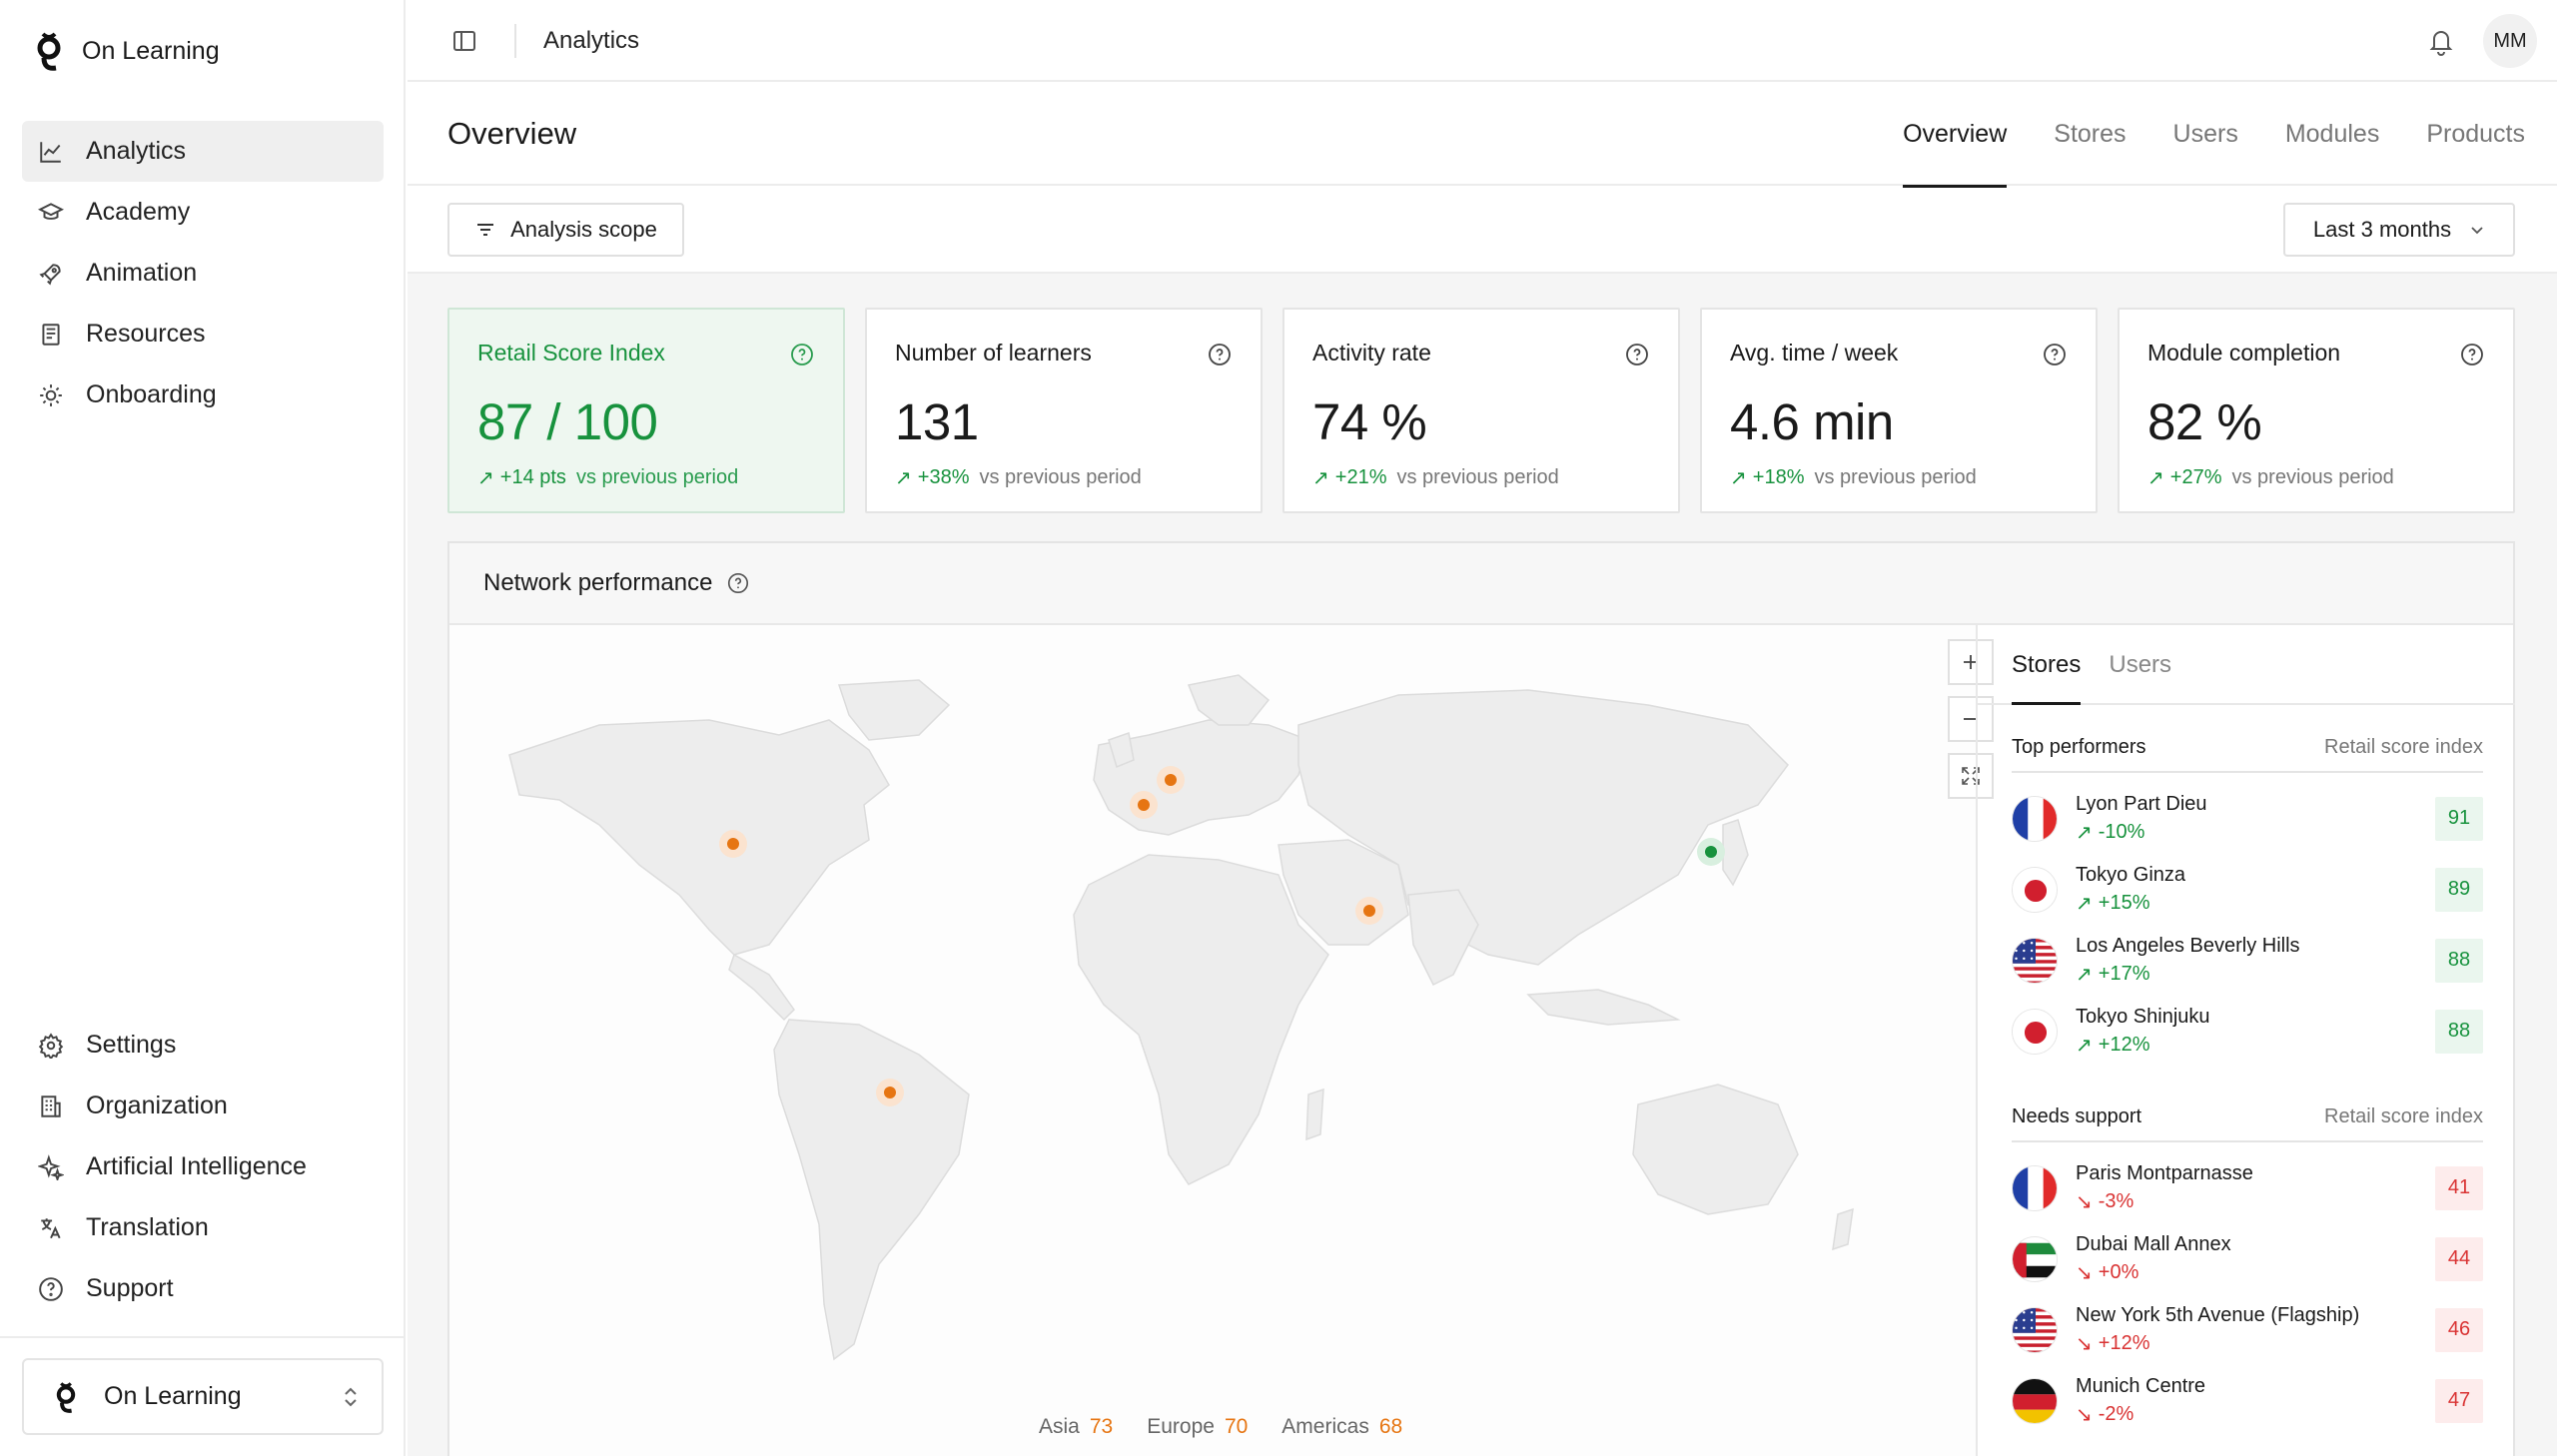  I want to click on brand: On Learning, so click(127, 51).